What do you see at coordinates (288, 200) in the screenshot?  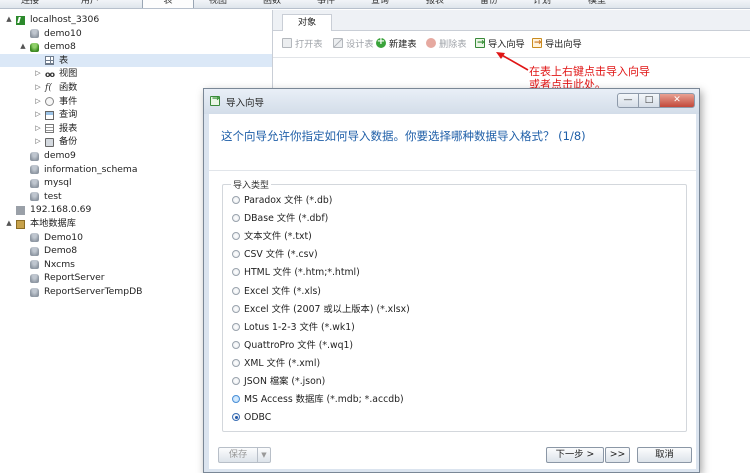 I see `import-type-option-label: Paradox 文件 (*.db)` at bounding box center [288, 200].